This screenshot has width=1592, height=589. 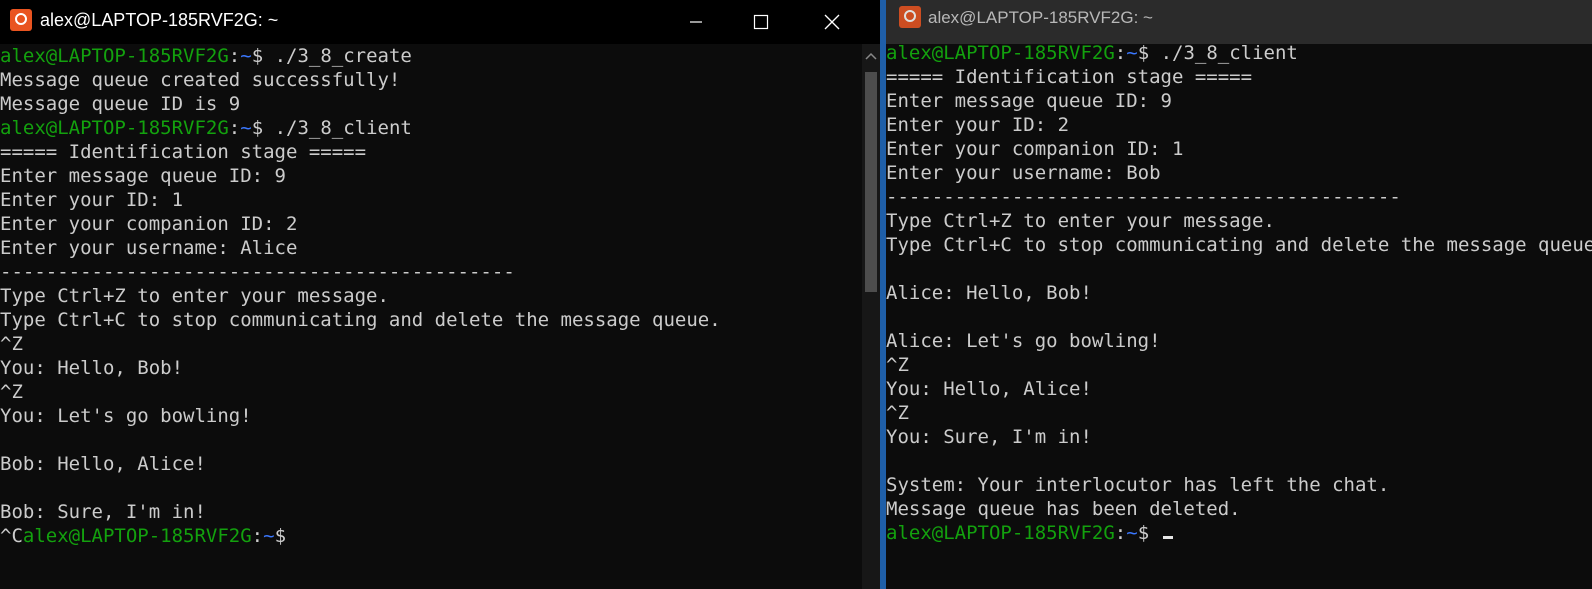 What do you see at coordinates (1239, 149) in the screenshot?
I see `output-line: Enter your companion ID: 1` at bounding box center [1239, 149].